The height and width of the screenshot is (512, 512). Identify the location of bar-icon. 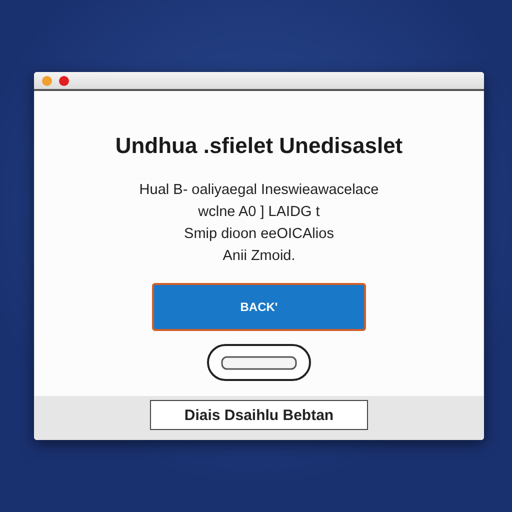
(259, 363).